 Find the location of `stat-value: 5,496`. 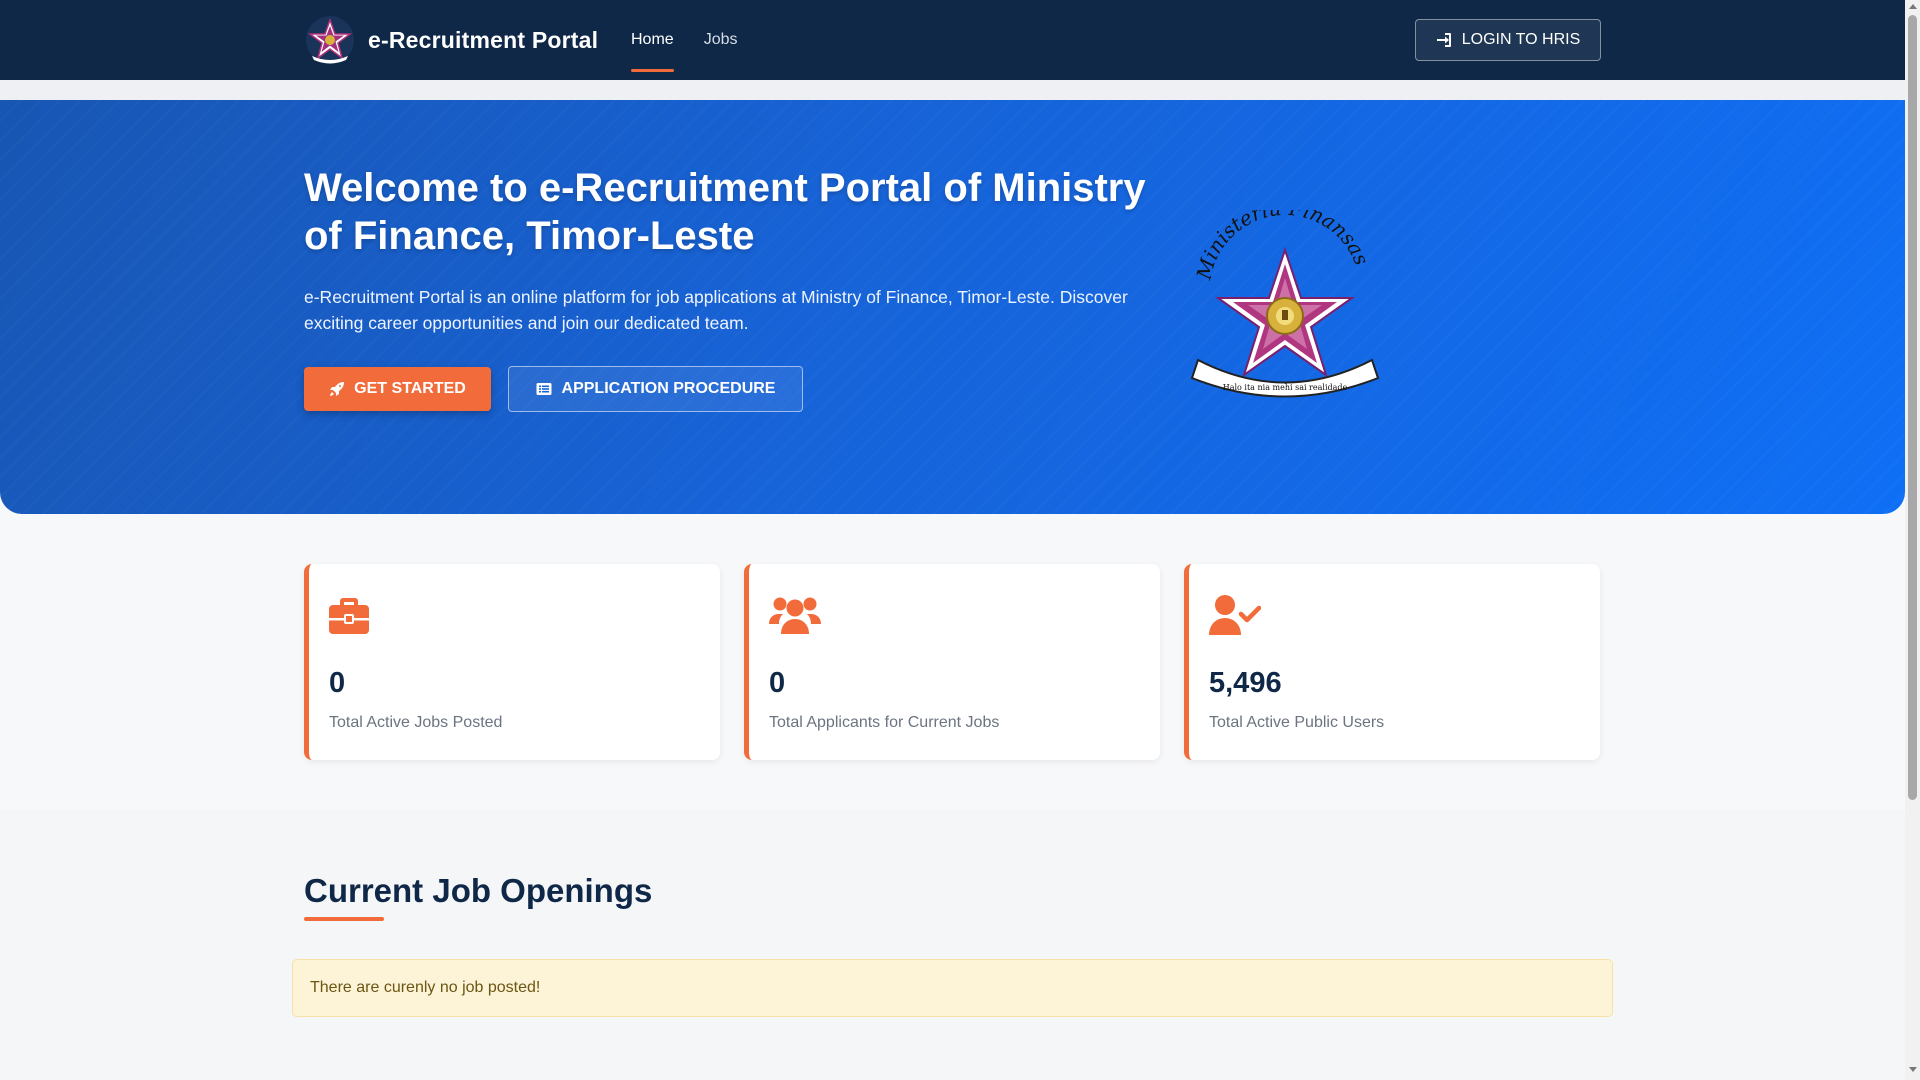

stat-value: 5,496 is located at coordinates (1245, 683).